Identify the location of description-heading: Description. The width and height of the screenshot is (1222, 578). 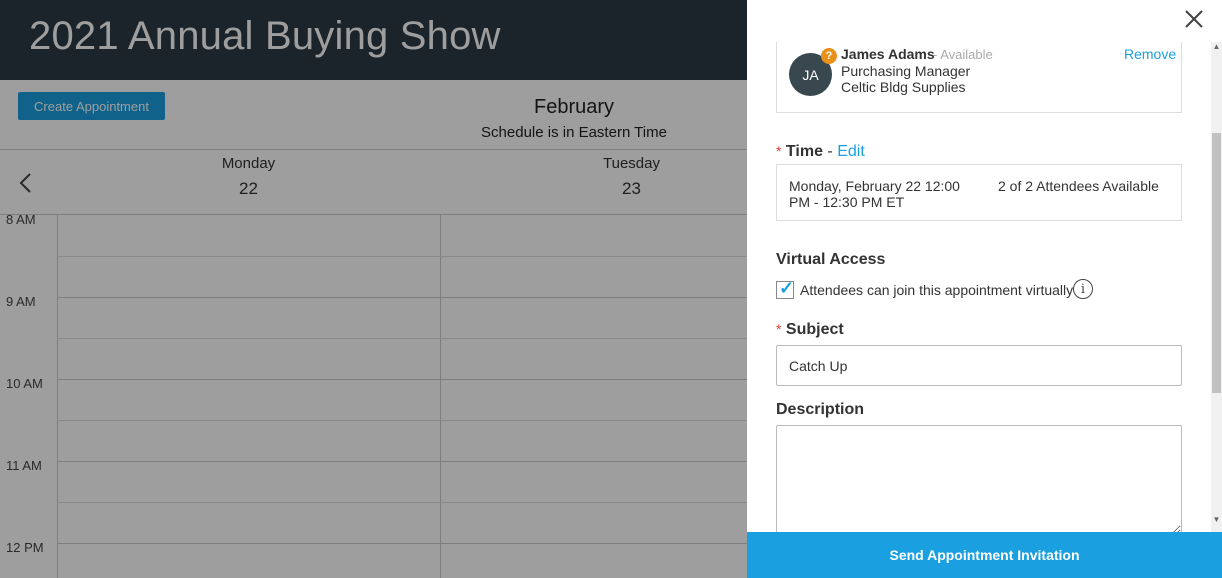
(820, 409).